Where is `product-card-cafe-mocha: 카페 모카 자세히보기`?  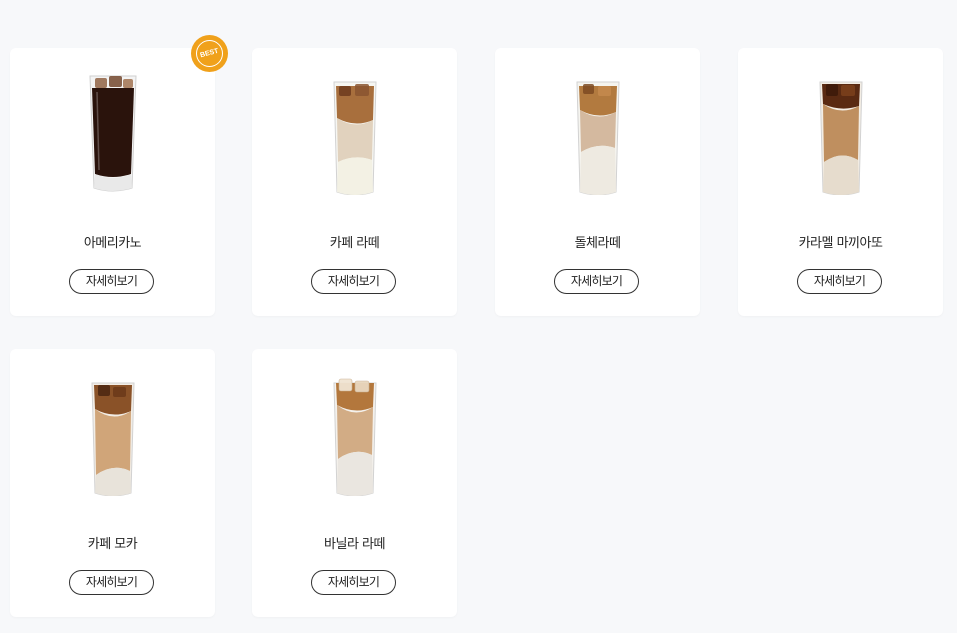
product-card-cafe-mocha: 카페 모카 자세히보기 is located at coordinates (112, 483).